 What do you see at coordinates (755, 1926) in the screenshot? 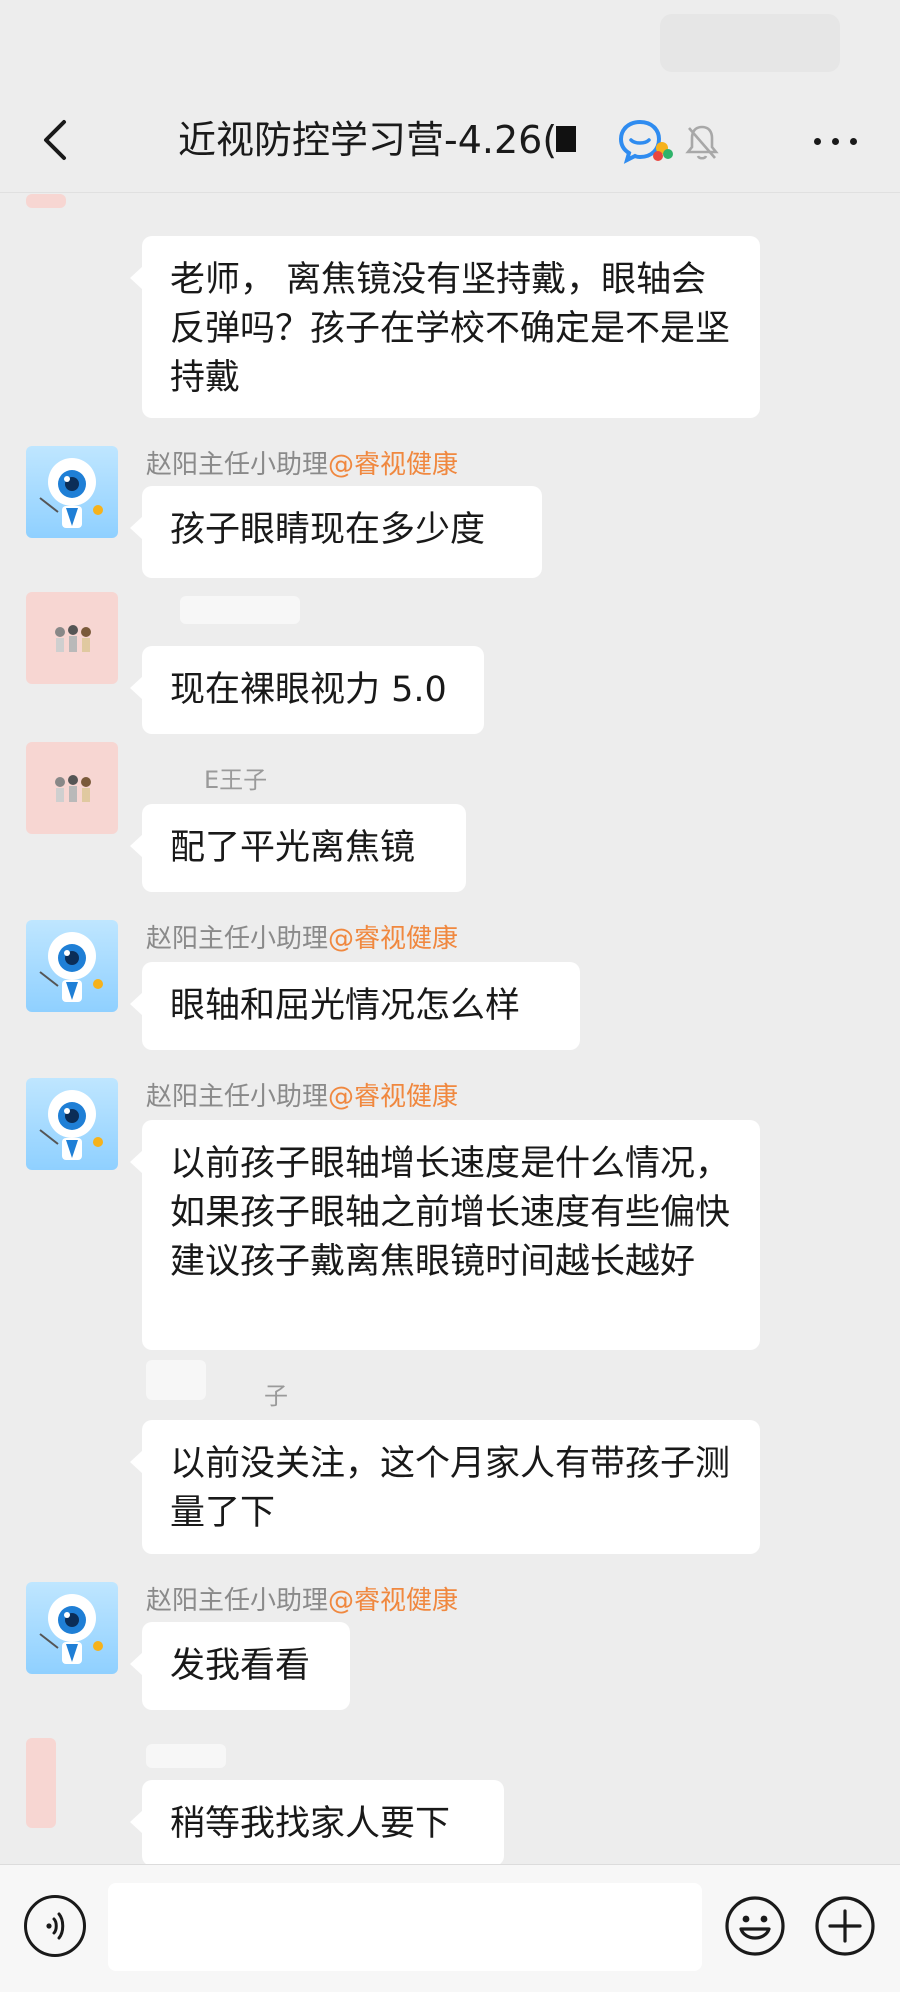
I see `emoji-icon` at bounding box center [755, 1926].